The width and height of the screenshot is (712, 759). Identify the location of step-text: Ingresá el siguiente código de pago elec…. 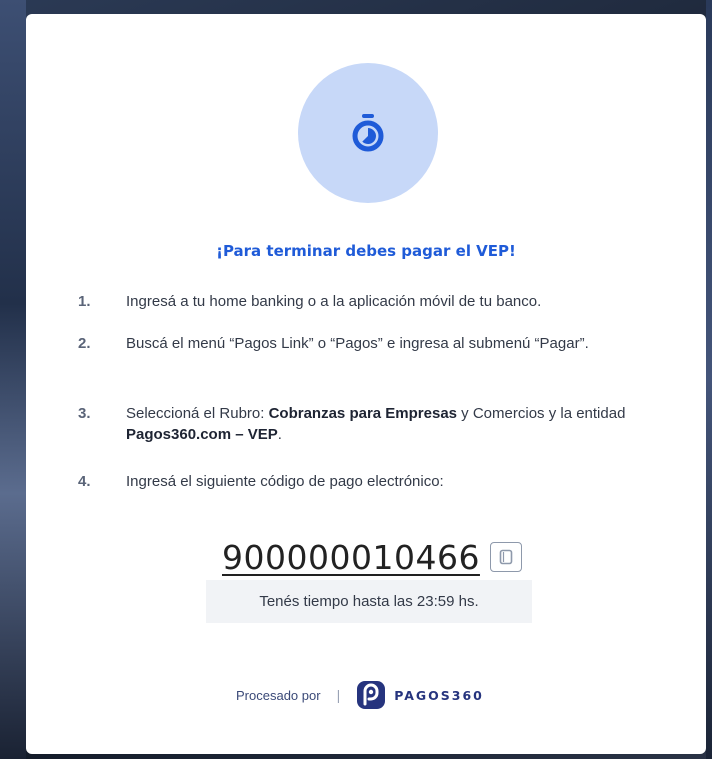
(285, 481).